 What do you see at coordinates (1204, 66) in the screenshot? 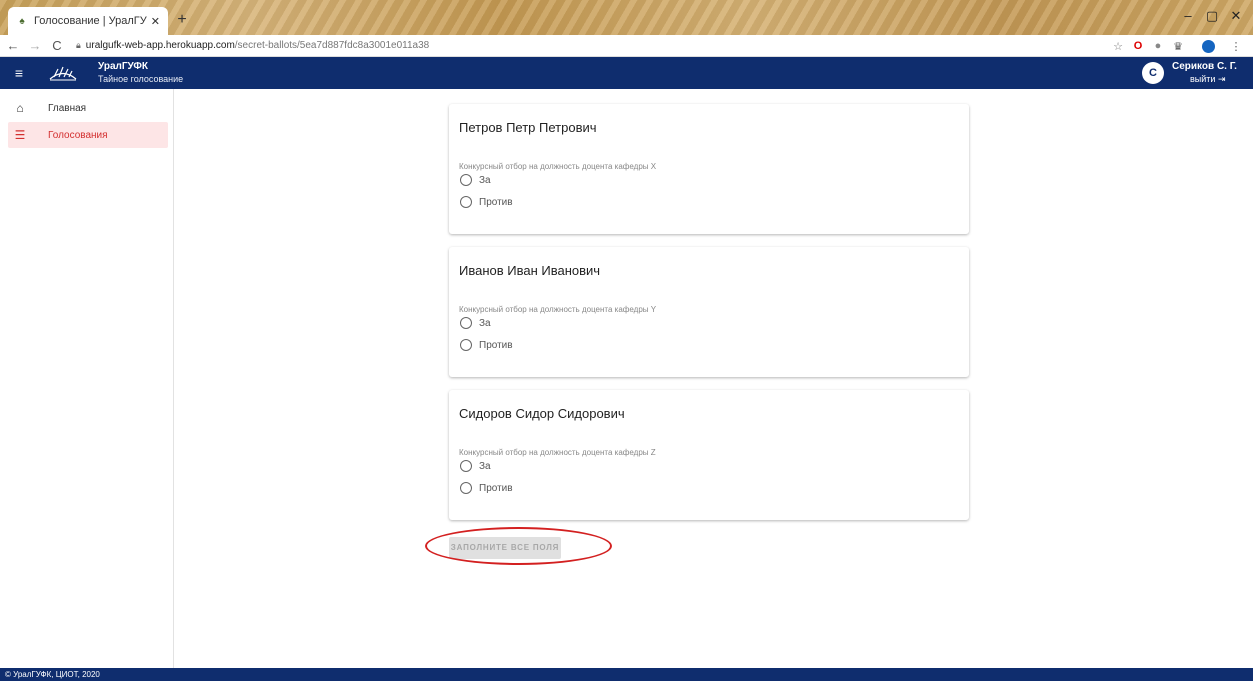
I see `user-name: Сериков С. Г.` at bounding box center [1204, 66].